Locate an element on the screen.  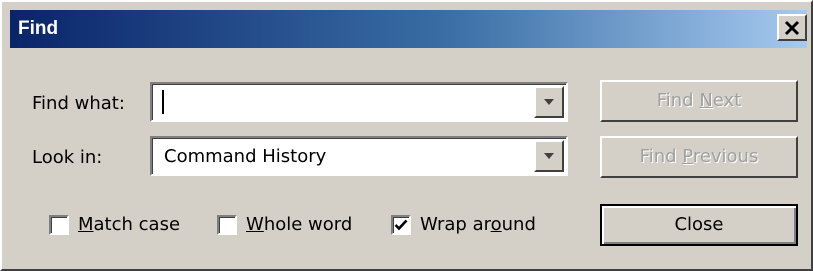
wrap-around-option: Wrap around is located at coordinates (463, 225).